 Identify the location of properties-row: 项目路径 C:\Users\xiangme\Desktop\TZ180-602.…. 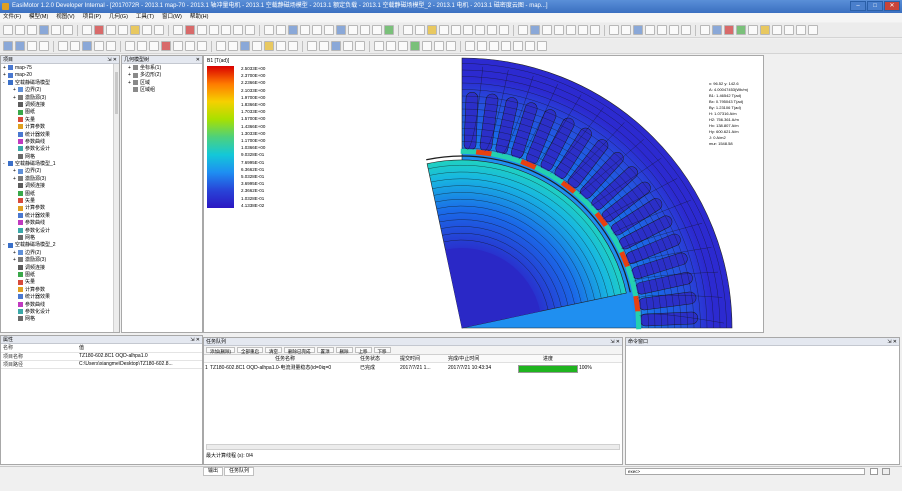
(101, 364).